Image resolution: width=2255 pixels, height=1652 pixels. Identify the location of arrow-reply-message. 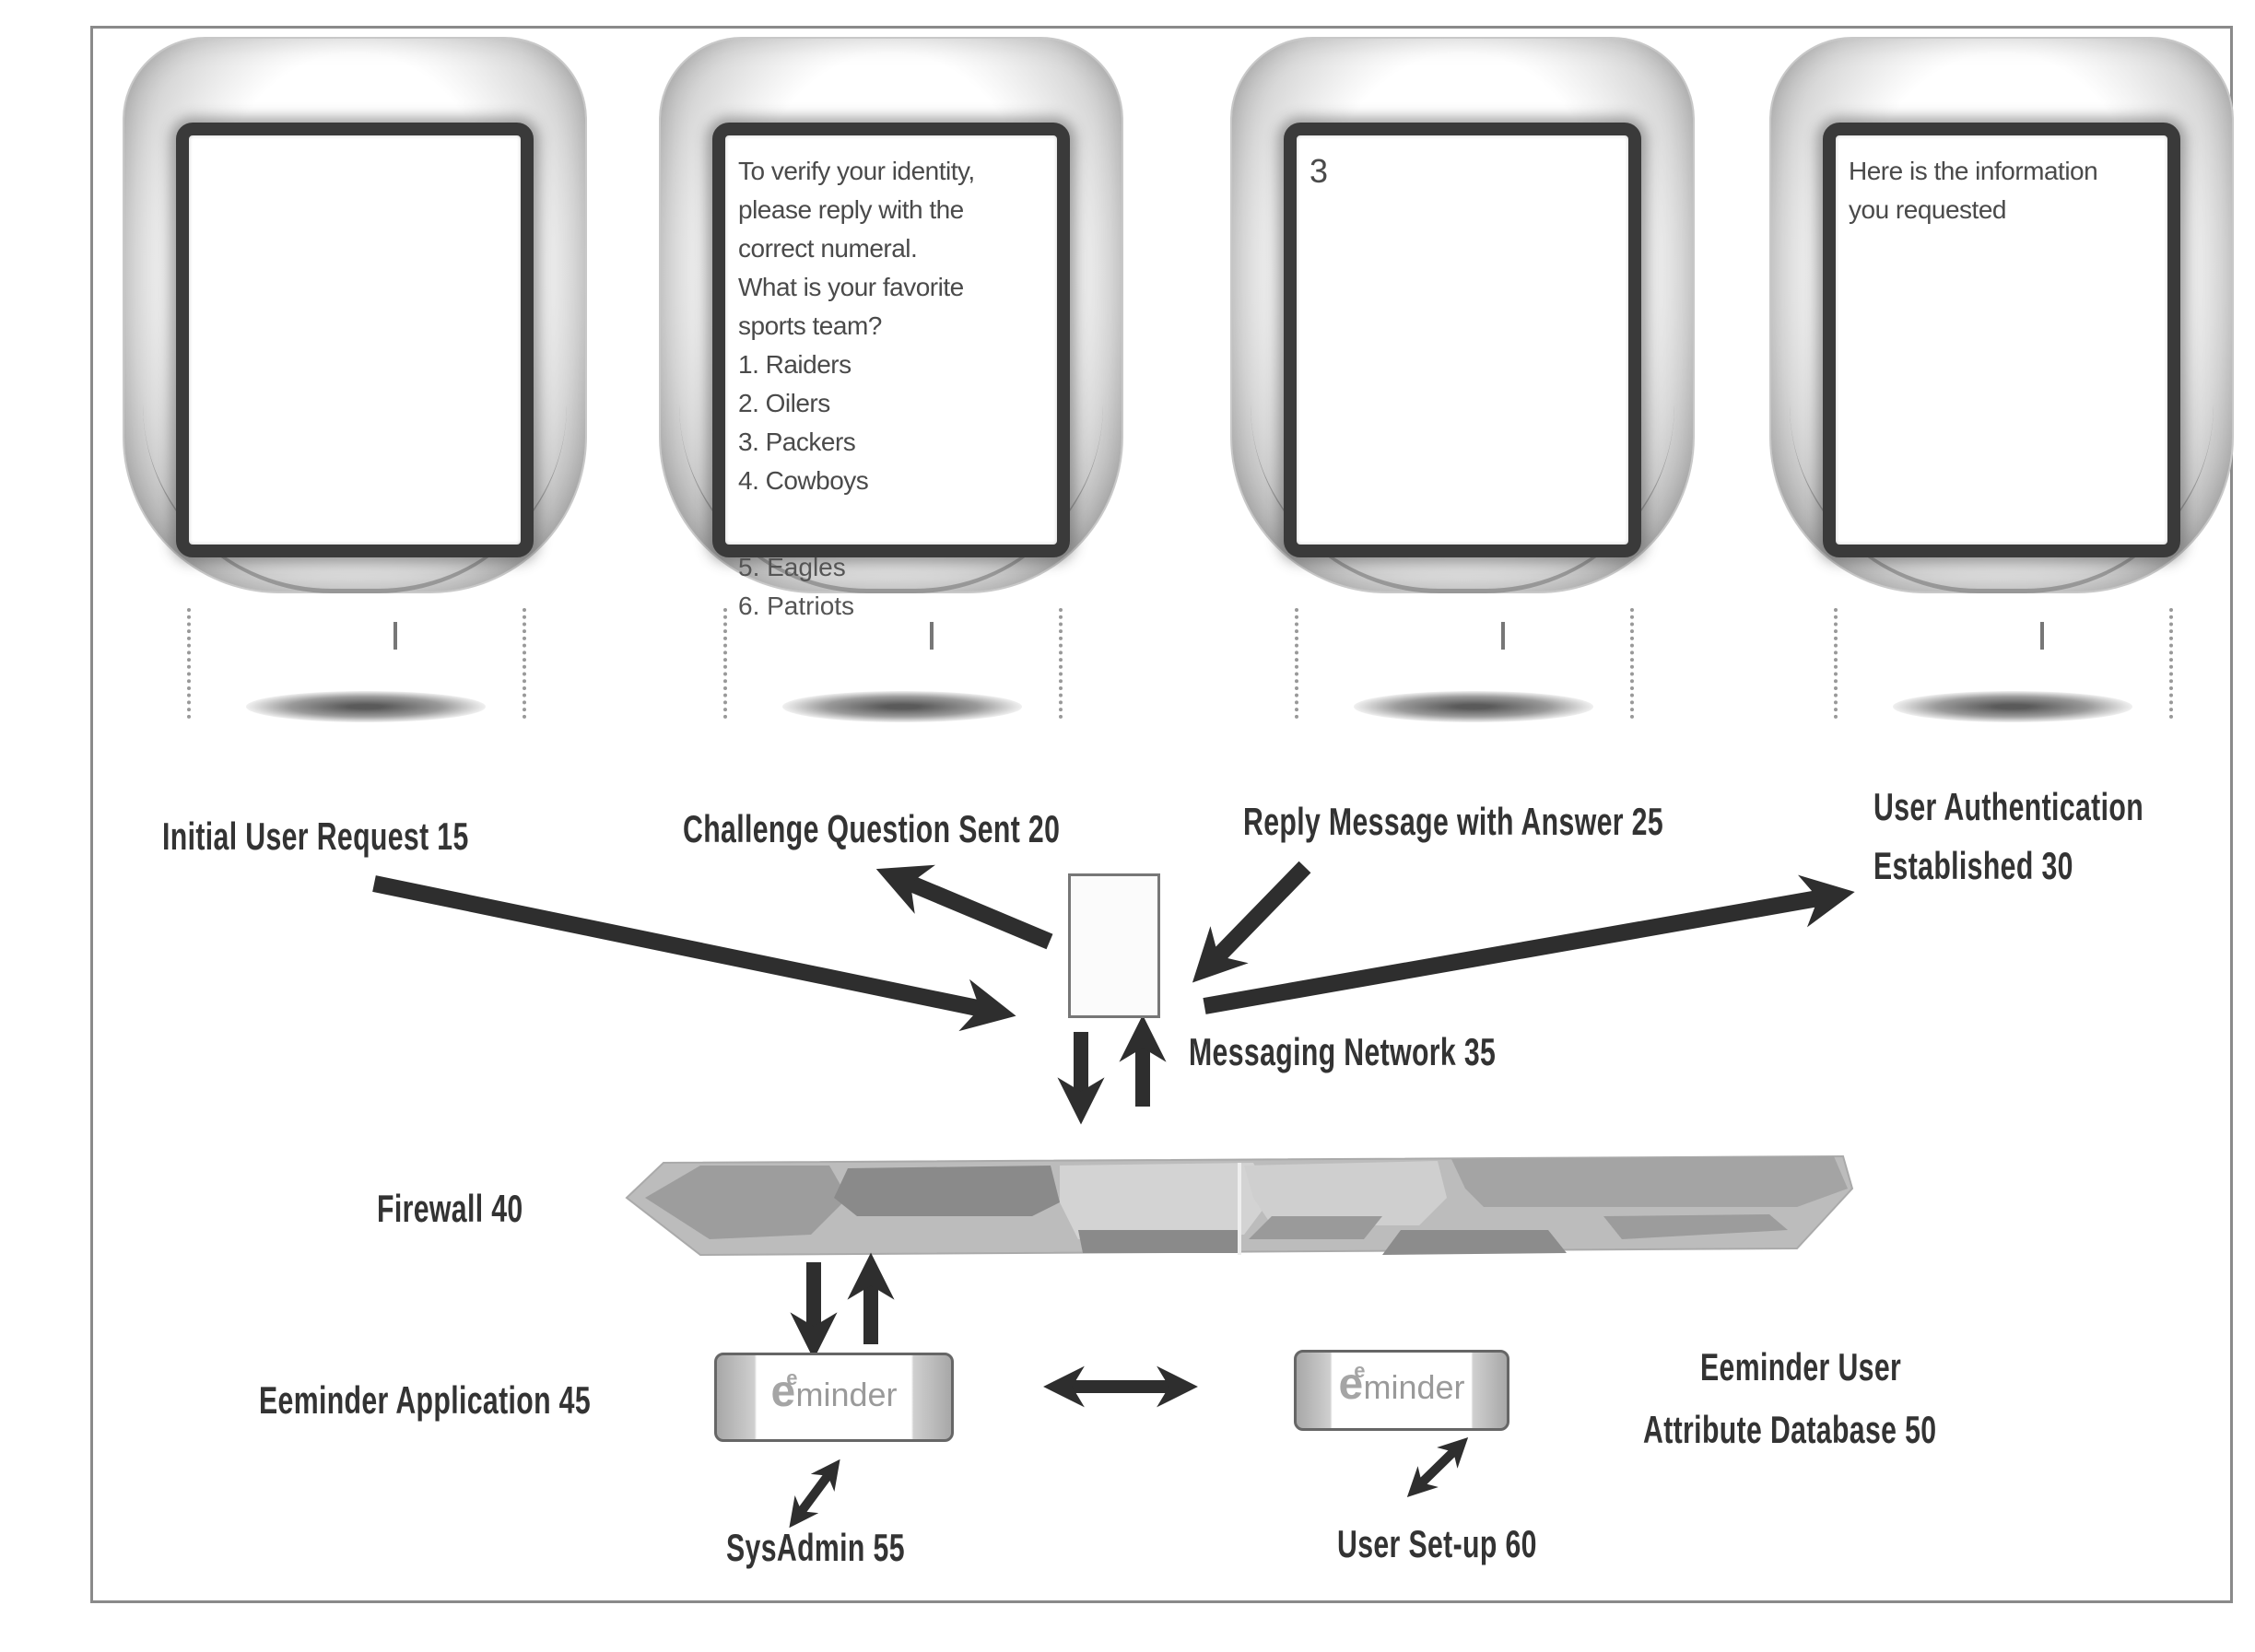
(1252, 922).